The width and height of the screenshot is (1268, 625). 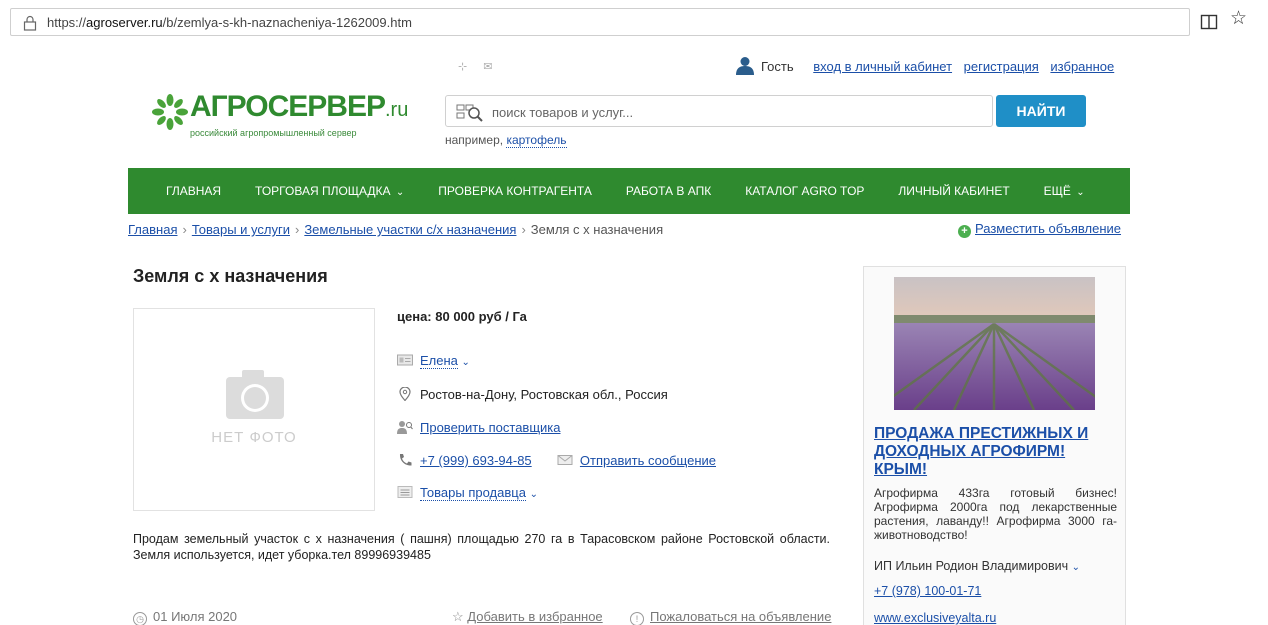 I want to click on phone-link: +7 (999) 693-94-85, so click(x=476, y=460).